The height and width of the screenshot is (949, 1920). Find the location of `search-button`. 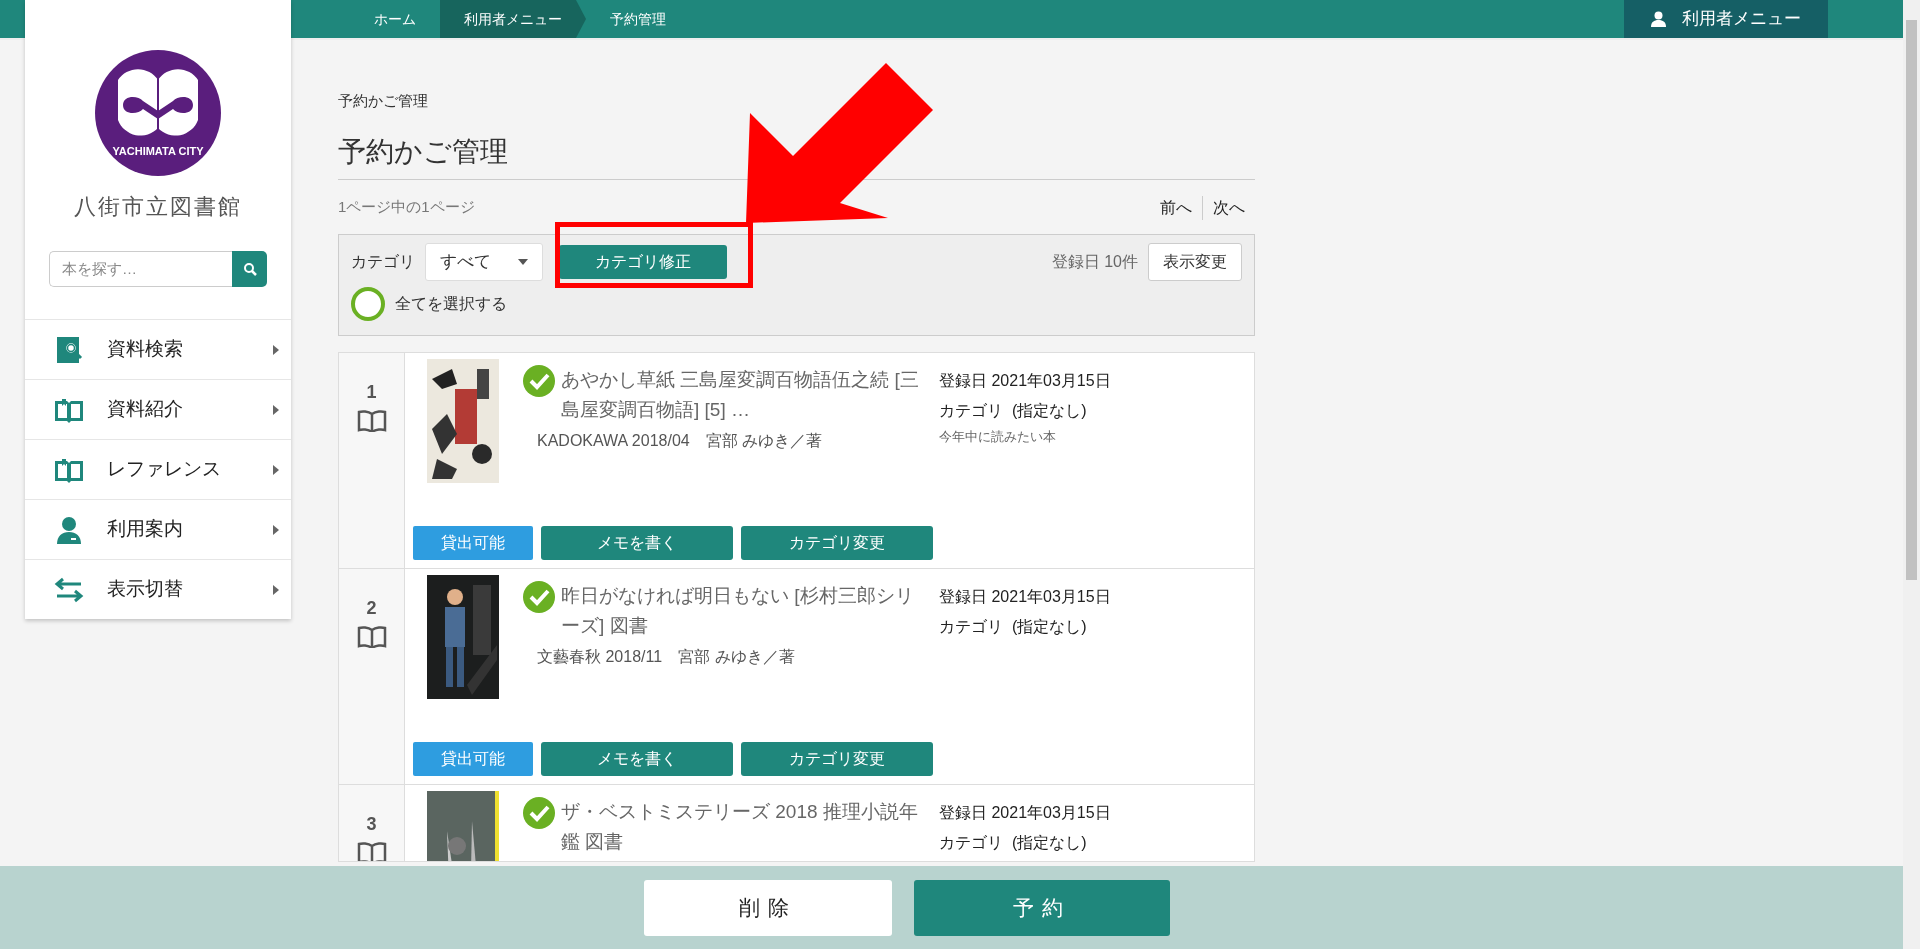

search-button is located at coordinates (249, 269).